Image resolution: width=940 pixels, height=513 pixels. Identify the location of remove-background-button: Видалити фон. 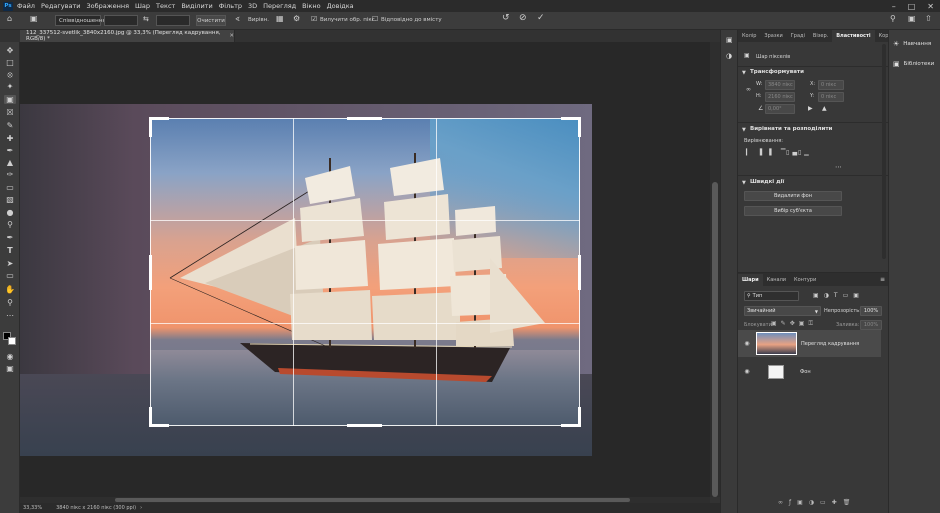
(793, 196).